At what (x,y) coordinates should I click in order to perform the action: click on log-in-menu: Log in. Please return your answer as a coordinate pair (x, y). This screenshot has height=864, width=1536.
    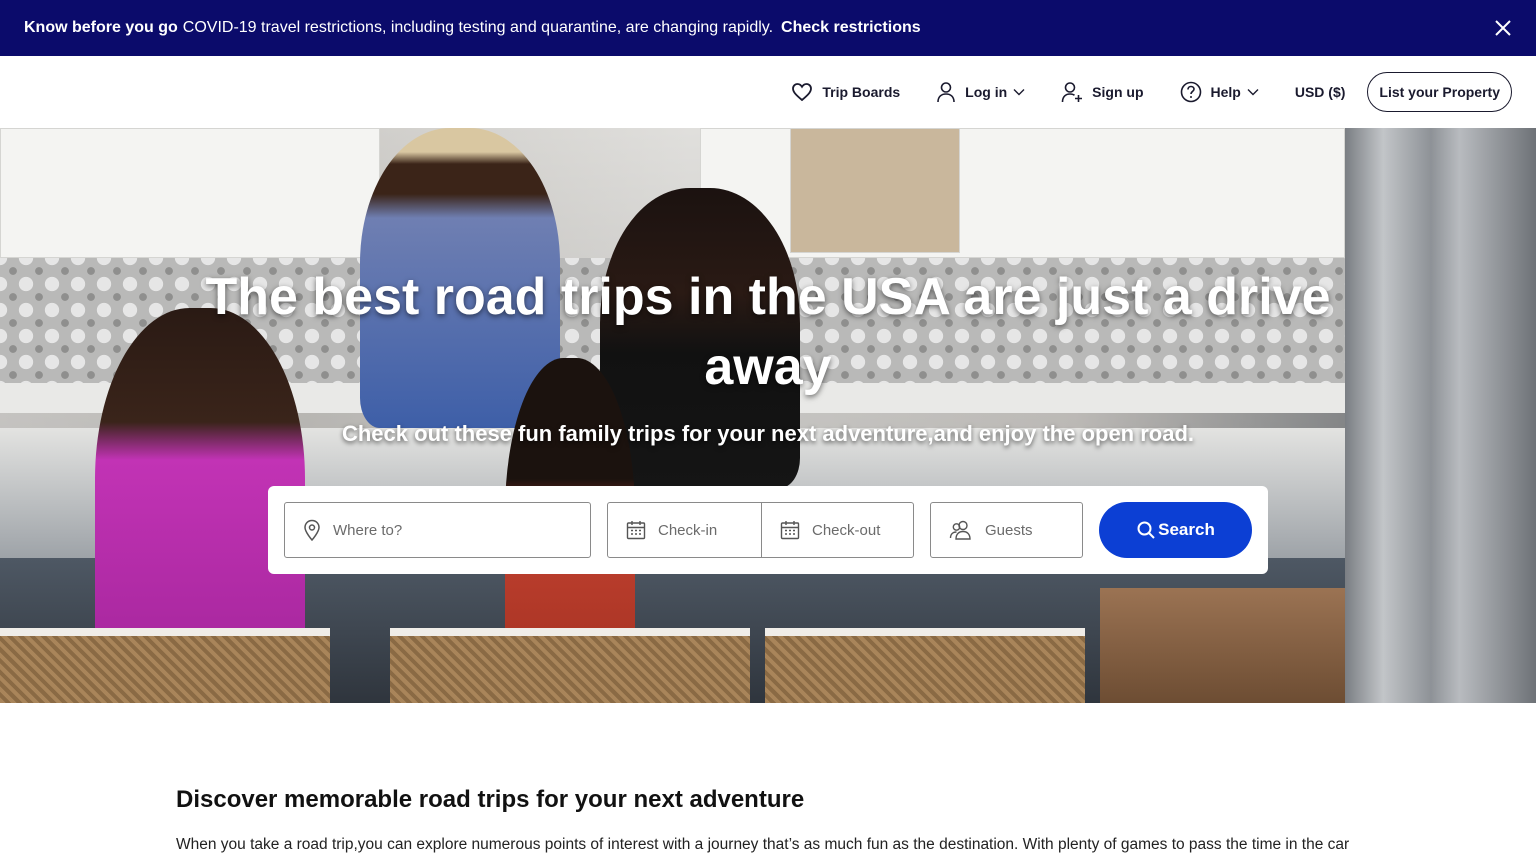
    Looking at the image, I should click on (980, 92).